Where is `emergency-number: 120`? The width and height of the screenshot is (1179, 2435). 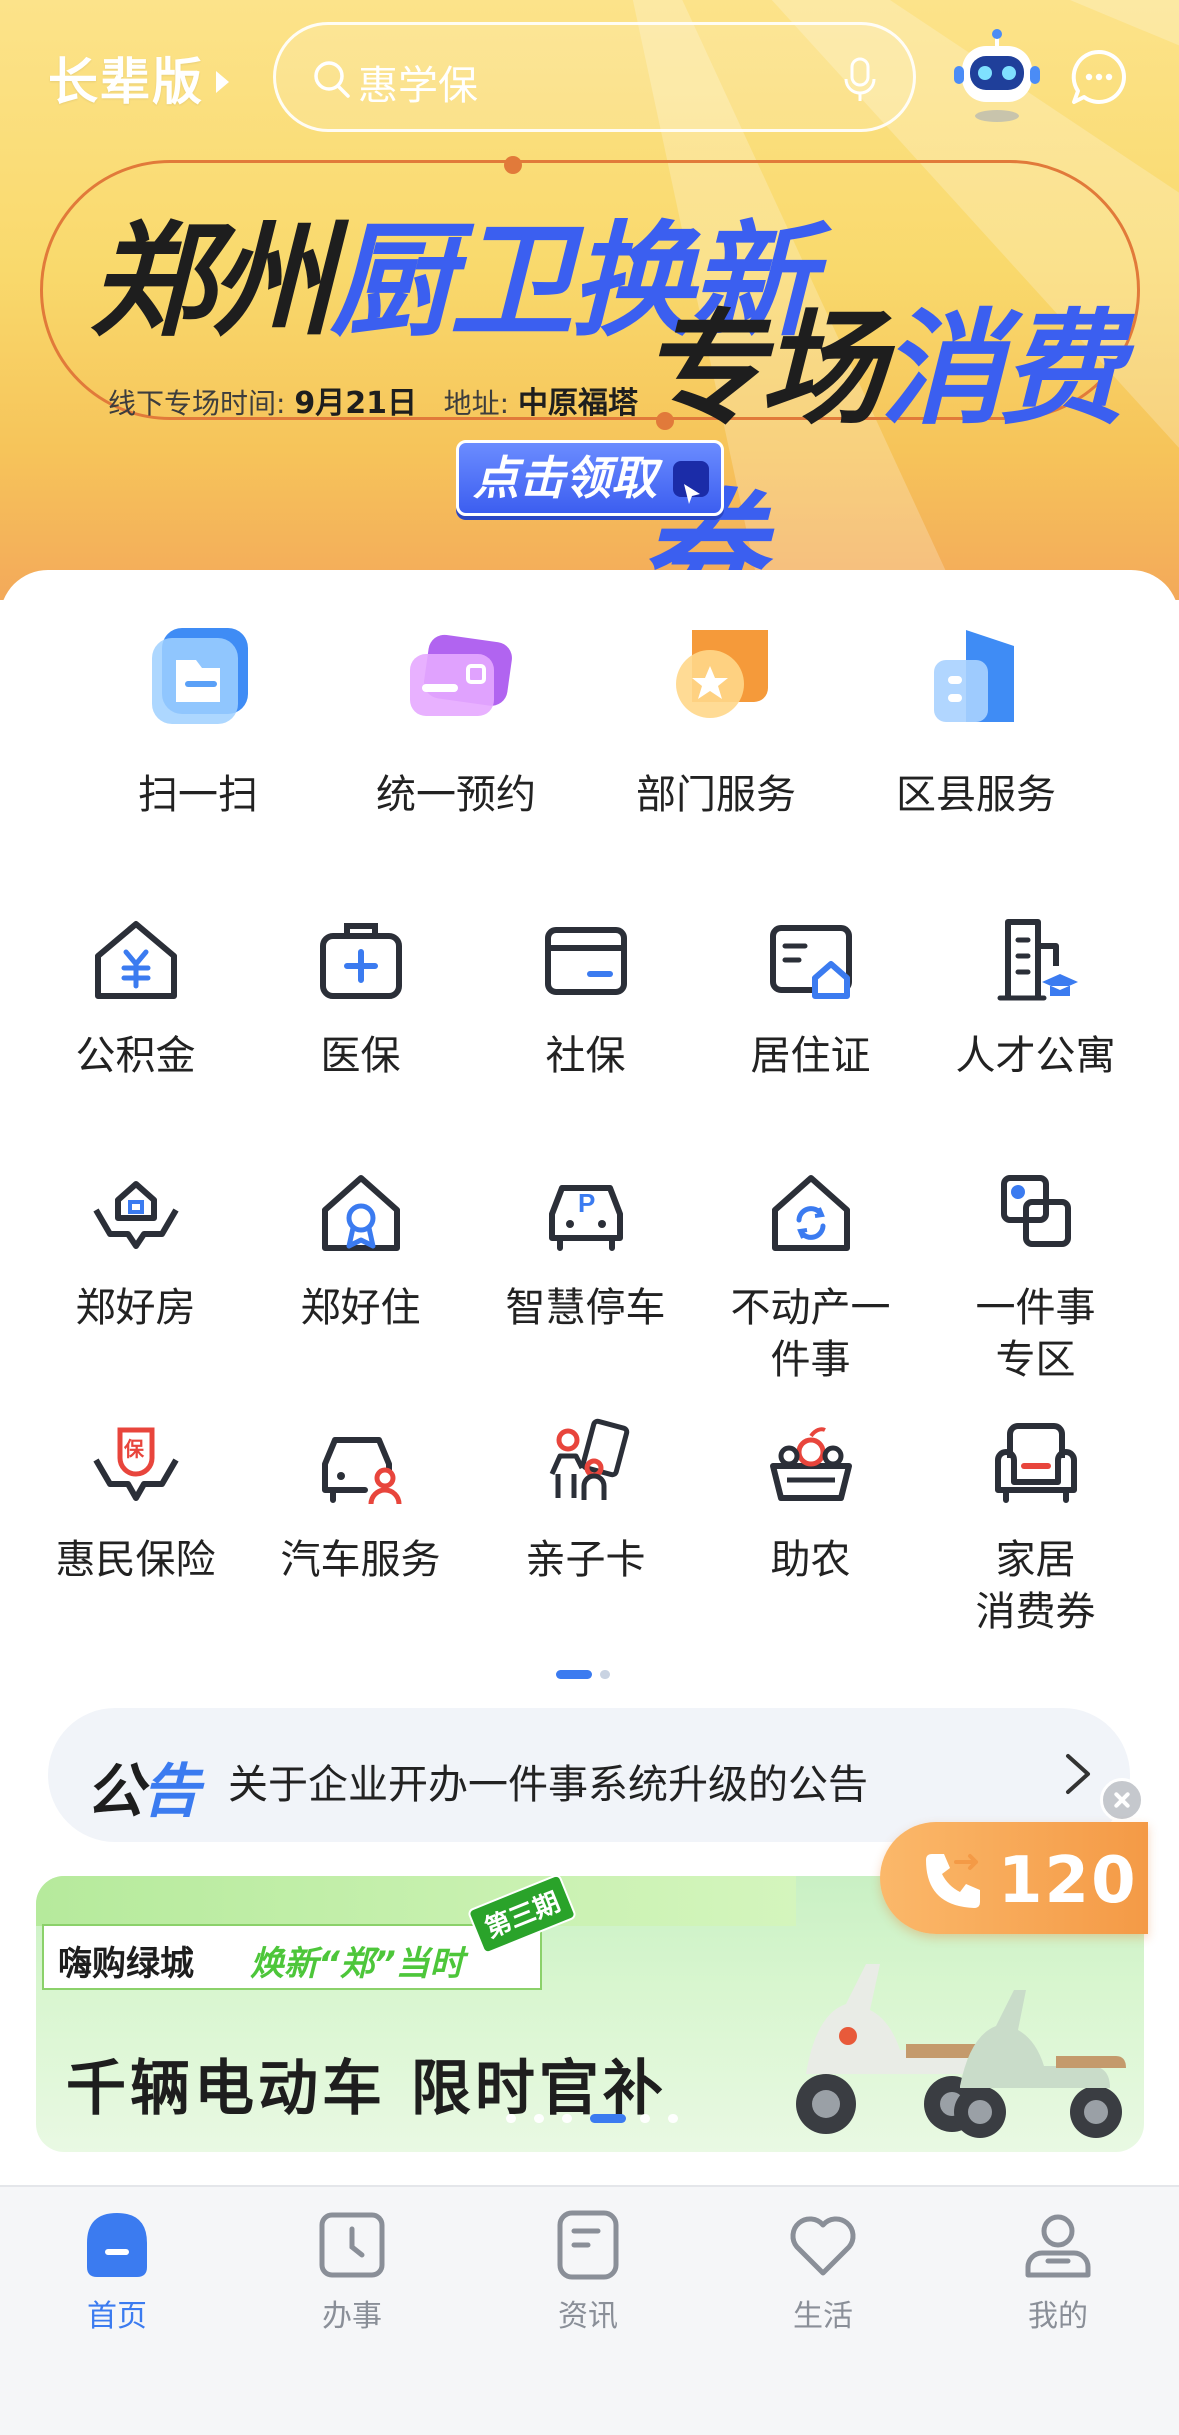
emergency-number: 120 is located at coordinates (1068, 1881).